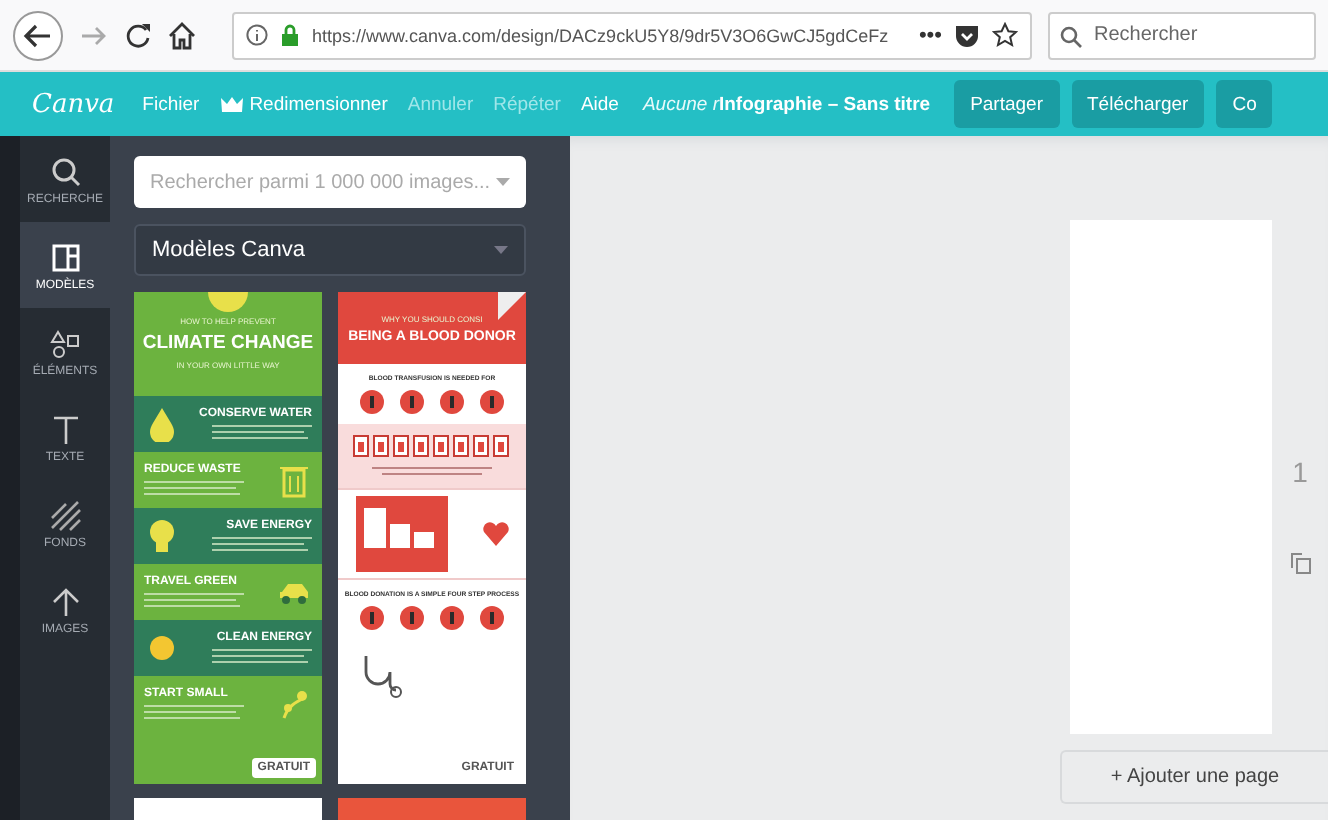 The height and width of the screenshot is (820, 1328). What do you see at coordinates (1300, 563) in the screenshot?
I see `duplicate-icon` at bounding box center [1300, 563].